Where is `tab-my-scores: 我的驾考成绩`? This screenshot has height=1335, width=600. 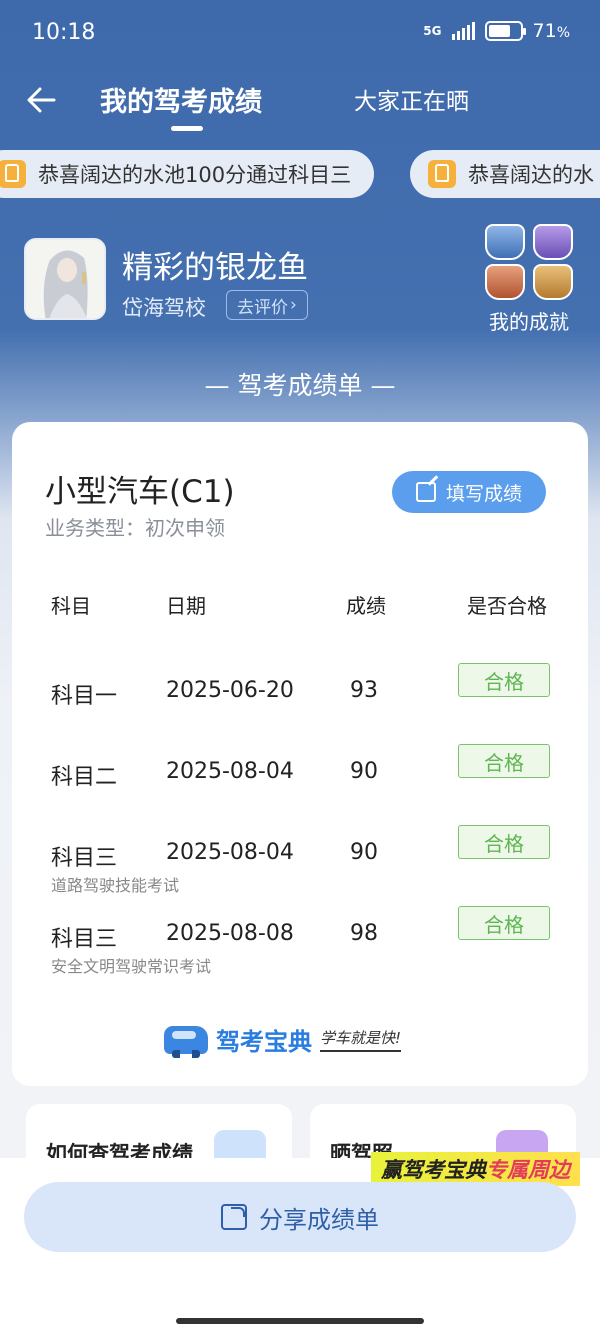 tab-my-scores: 我的驾考成绩 is located at coordinates (181, 99).